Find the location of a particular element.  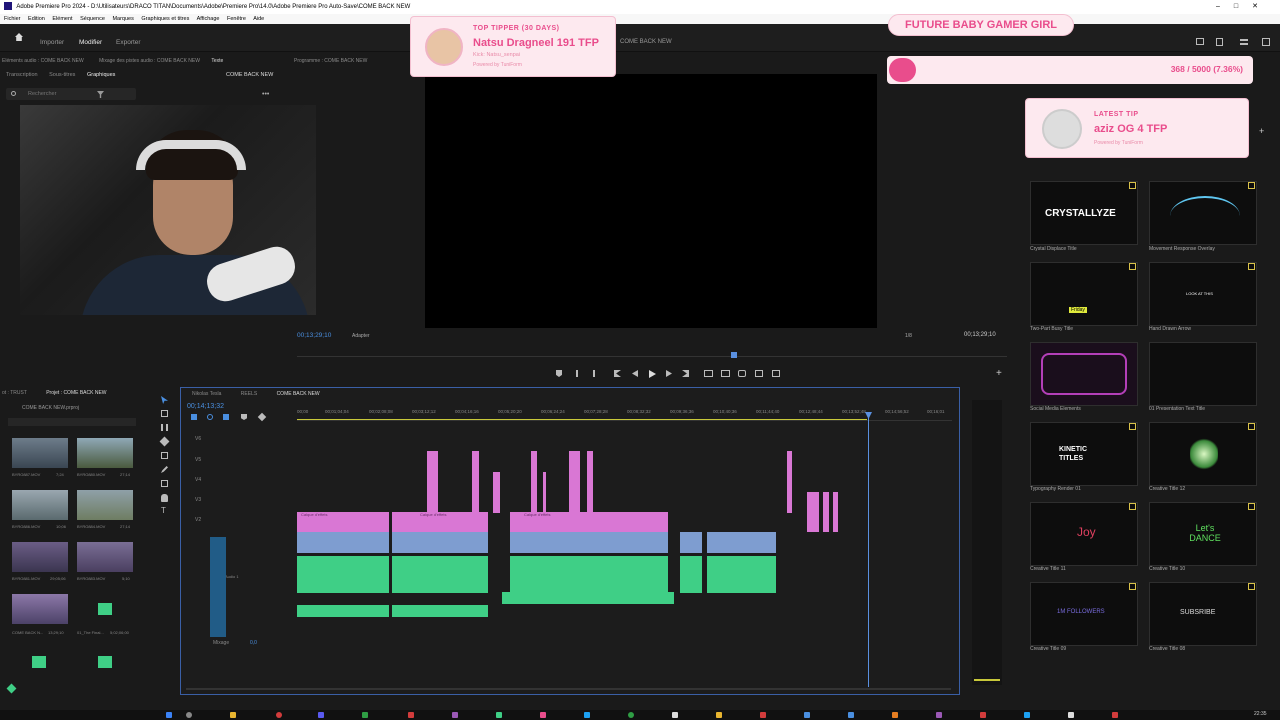

mark-in-icon is located at coordinates (577, 373).